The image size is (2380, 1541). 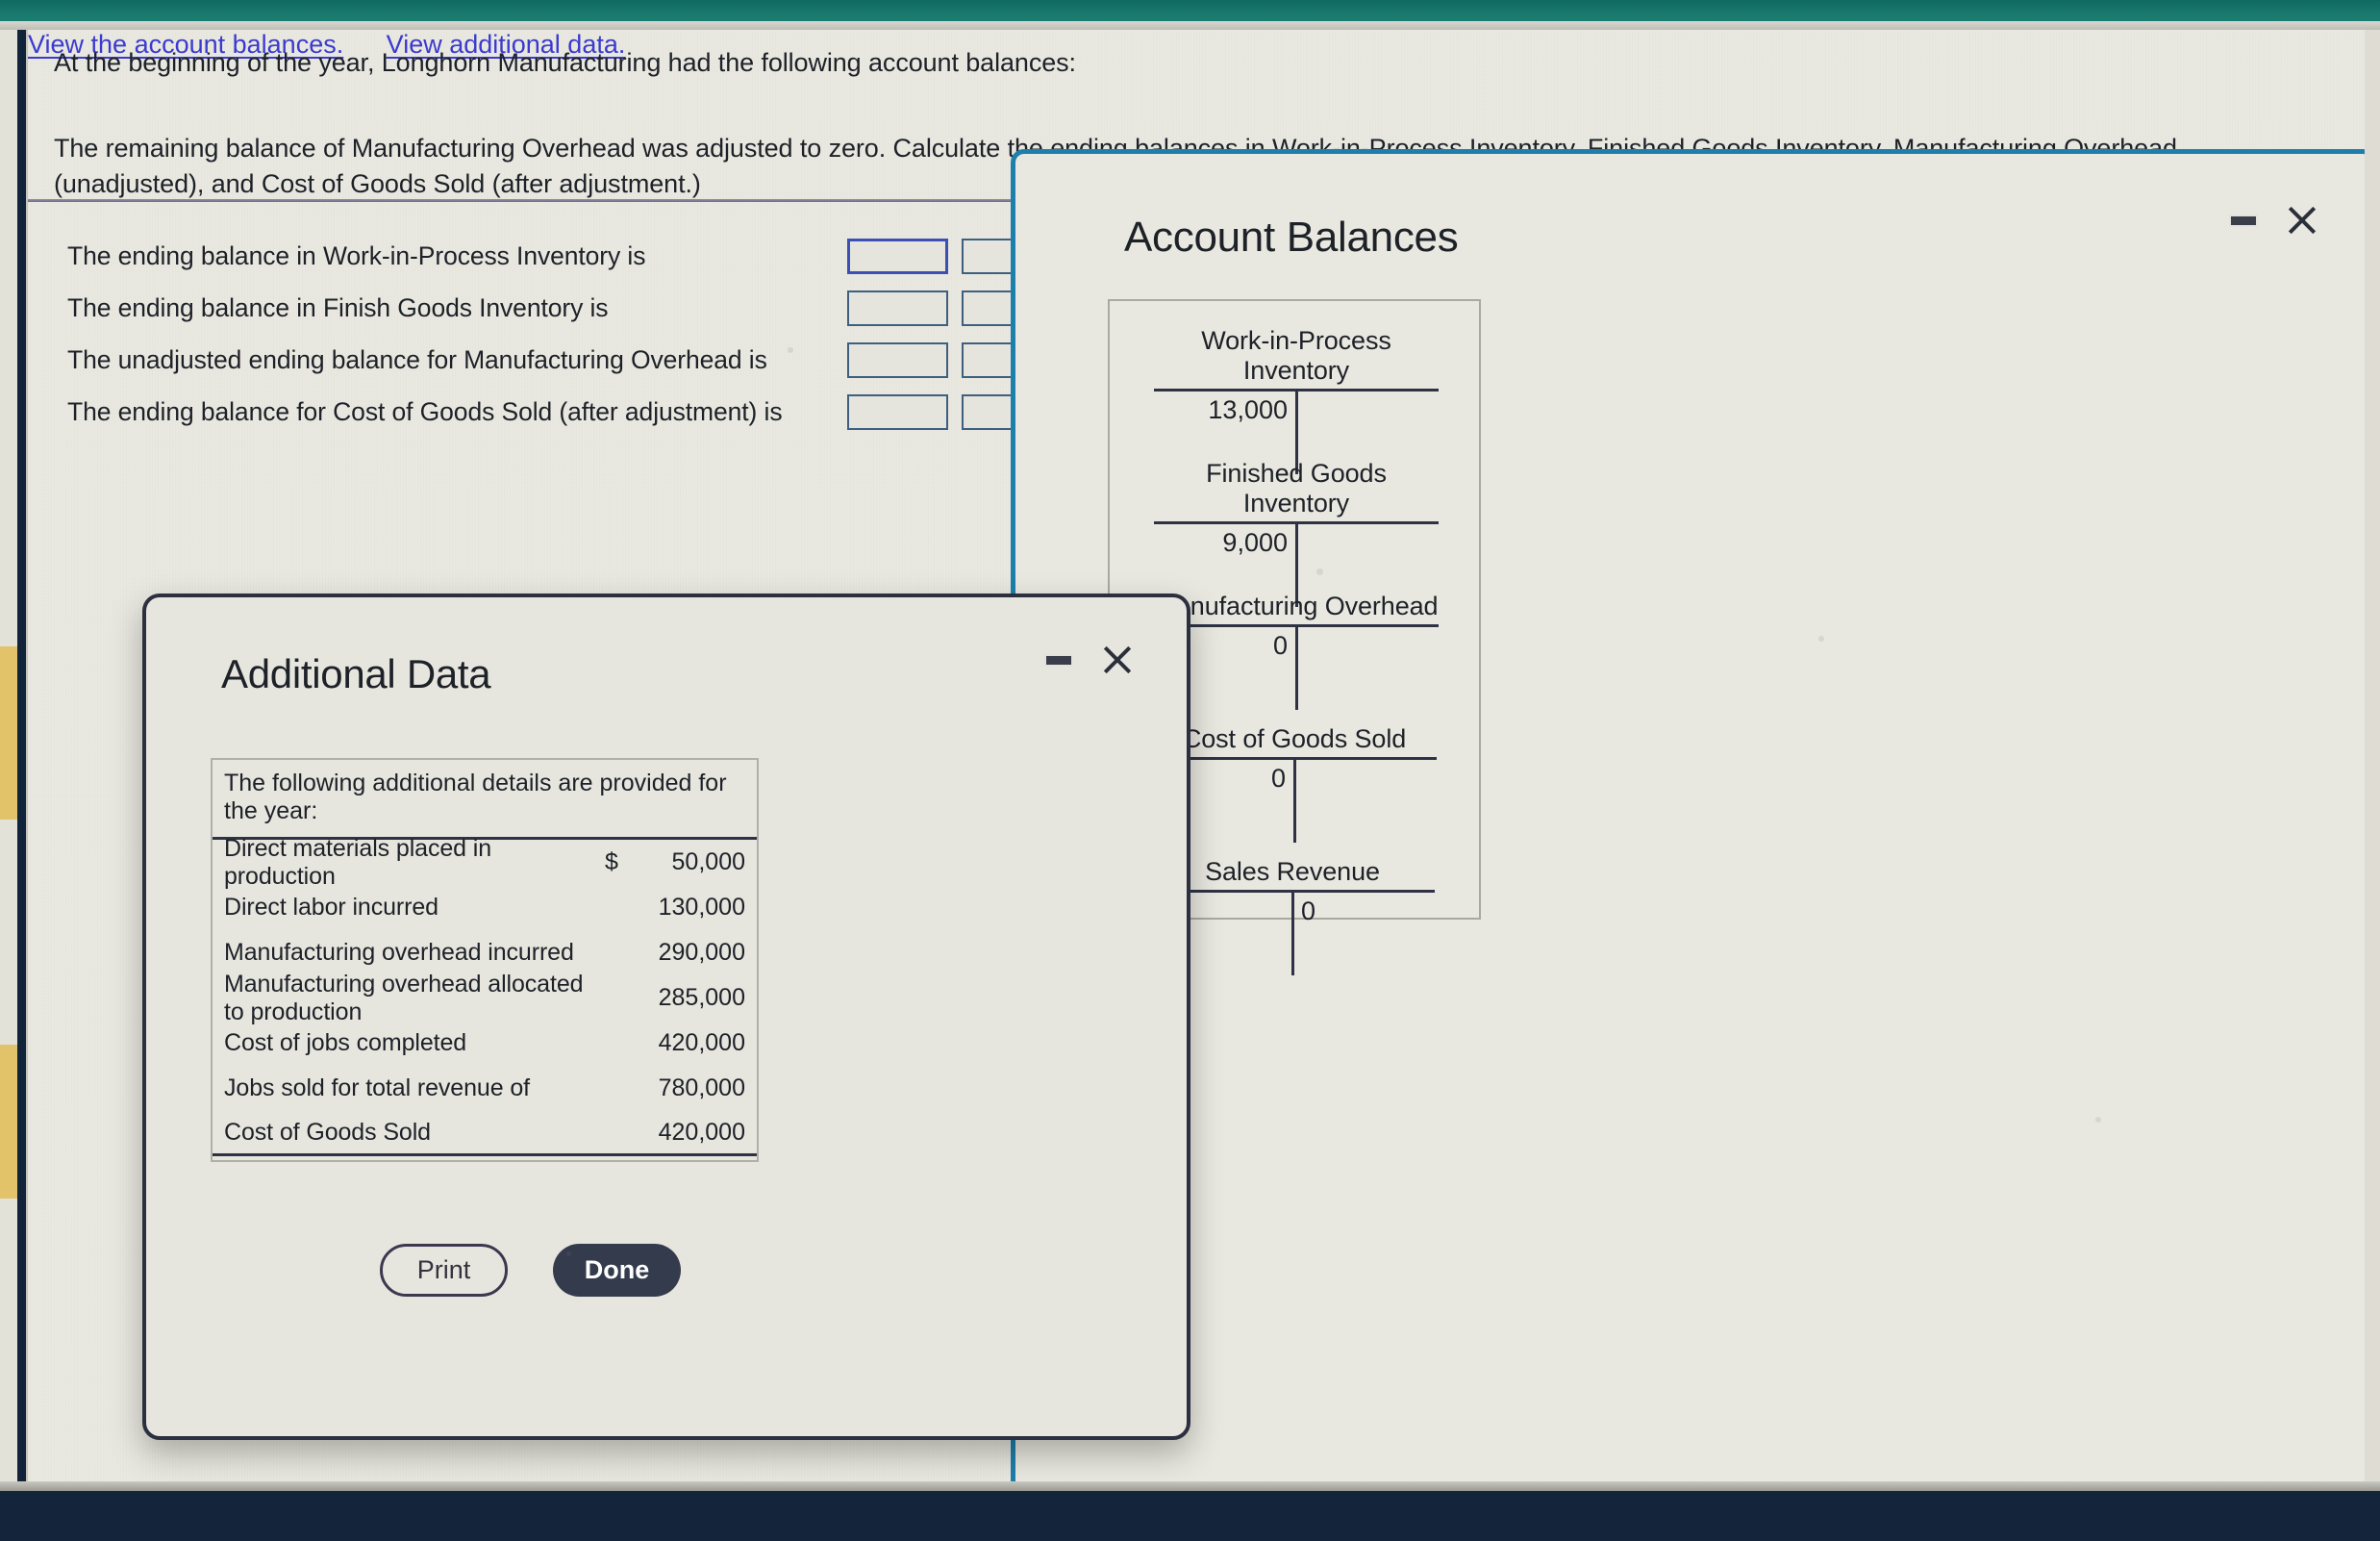 I want to click on t-account-name: Cost of Goods Sold, so click(x=1294, y=738).